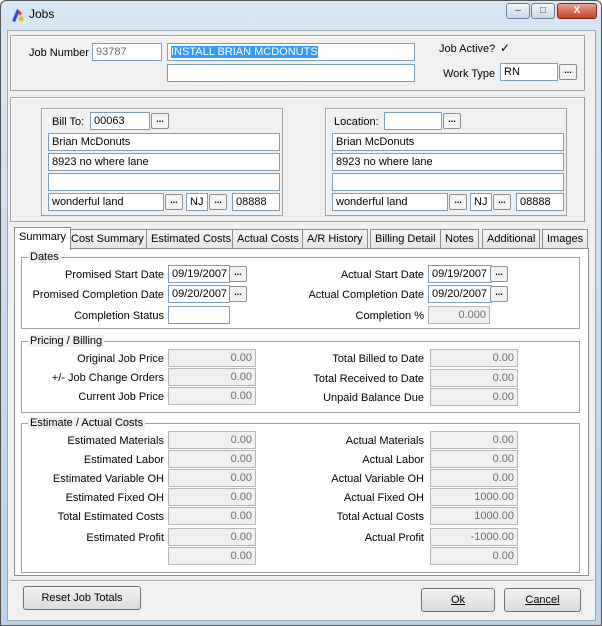 The height and width of the screenshot is (626, 602). I want to click on cancel-button: Cancel, so click(542, 600).